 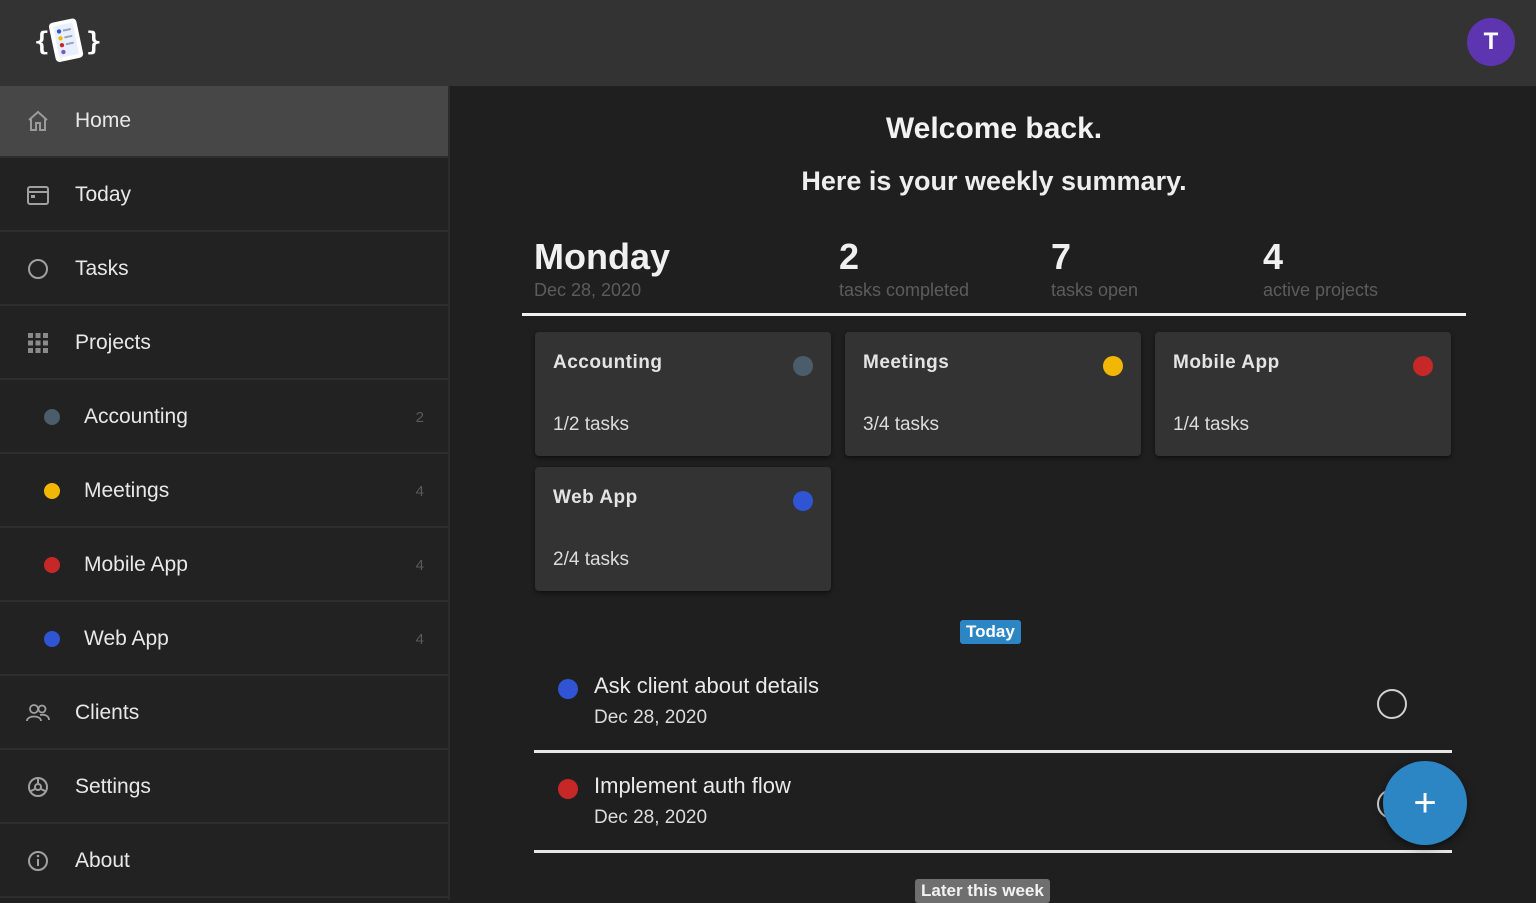 I want to click on task-complete-checkbox, so click(x=1392, y=704).